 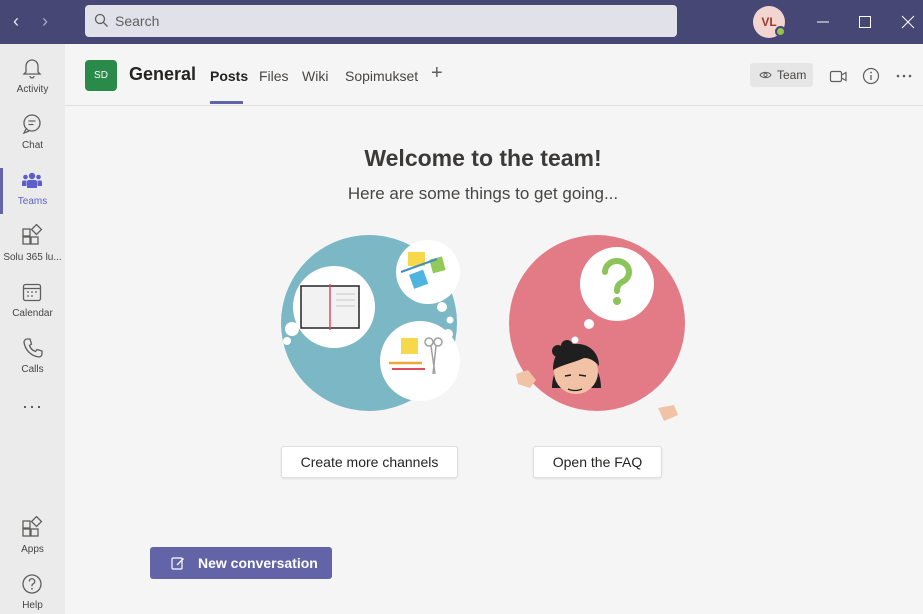 What do you see at coordinates (381, 21) in the screenshot?
I see `search-input: Search` at bounding box center [381, 21].